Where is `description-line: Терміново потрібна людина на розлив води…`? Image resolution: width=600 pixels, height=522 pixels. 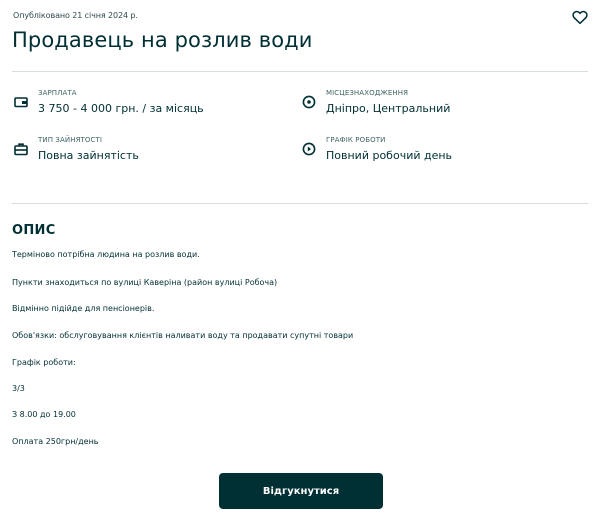
description-line: Терміново потрібна людина на розлив води… is located at coordinates (106, 254).